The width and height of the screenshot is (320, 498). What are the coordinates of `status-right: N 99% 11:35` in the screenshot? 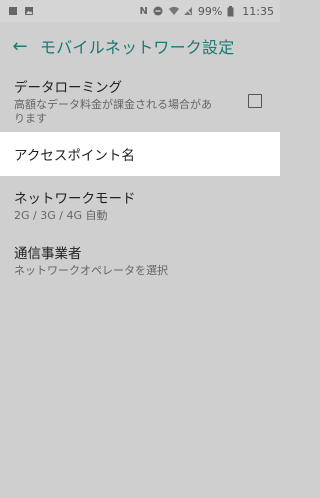 It's located at (209, 11).